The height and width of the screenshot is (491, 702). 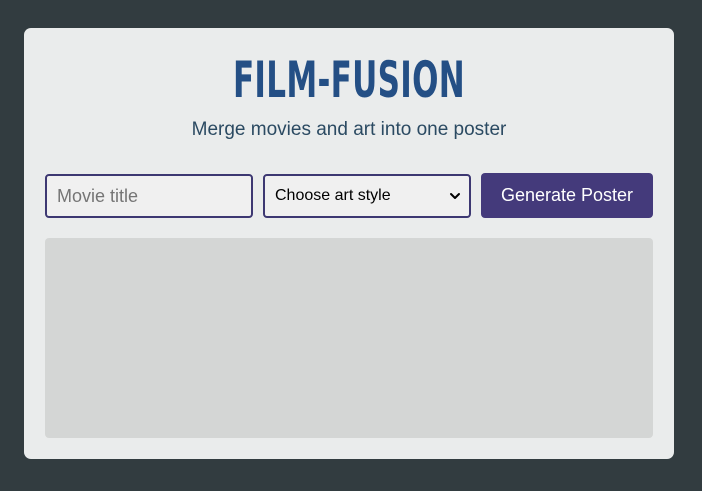 I want to click on generate-poster-button: Generate Poster, so click(x=567, y=195).